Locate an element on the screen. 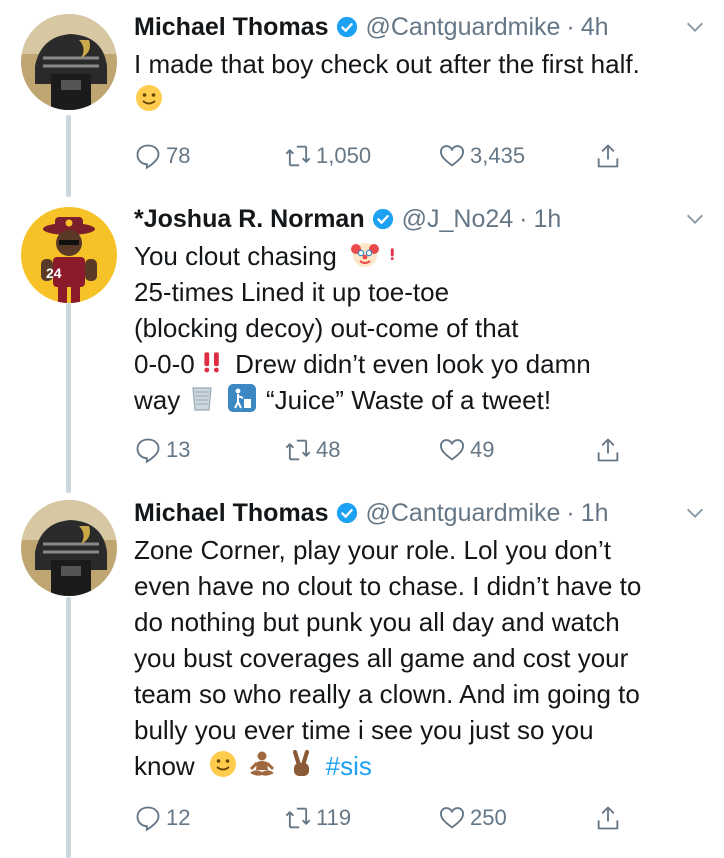  like-count: 49 is located at coordinates (482, 449).